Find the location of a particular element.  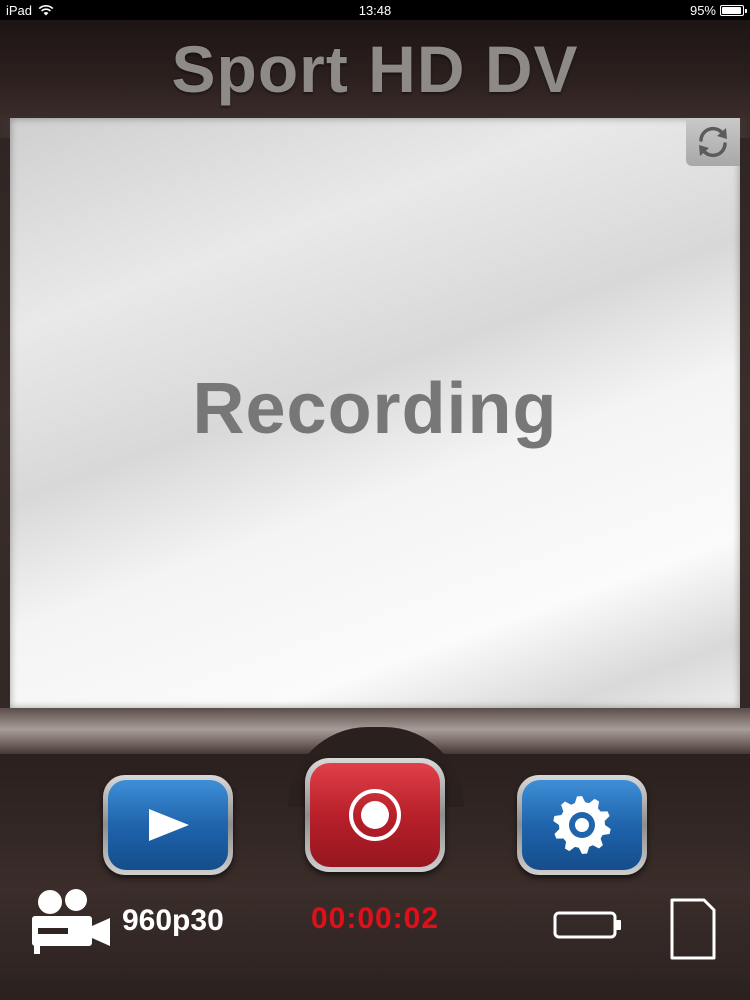

title-bar: Sport HD DV is located at coordinates (375, 69).